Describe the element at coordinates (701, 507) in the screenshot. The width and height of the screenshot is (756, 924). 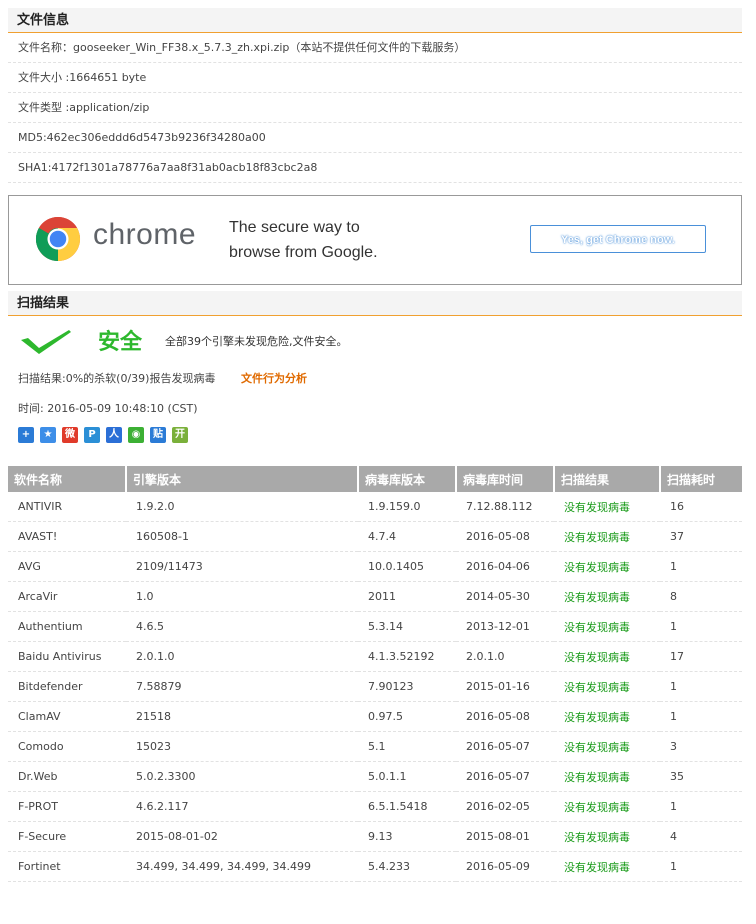
I see `table-cell: 16` at that location.